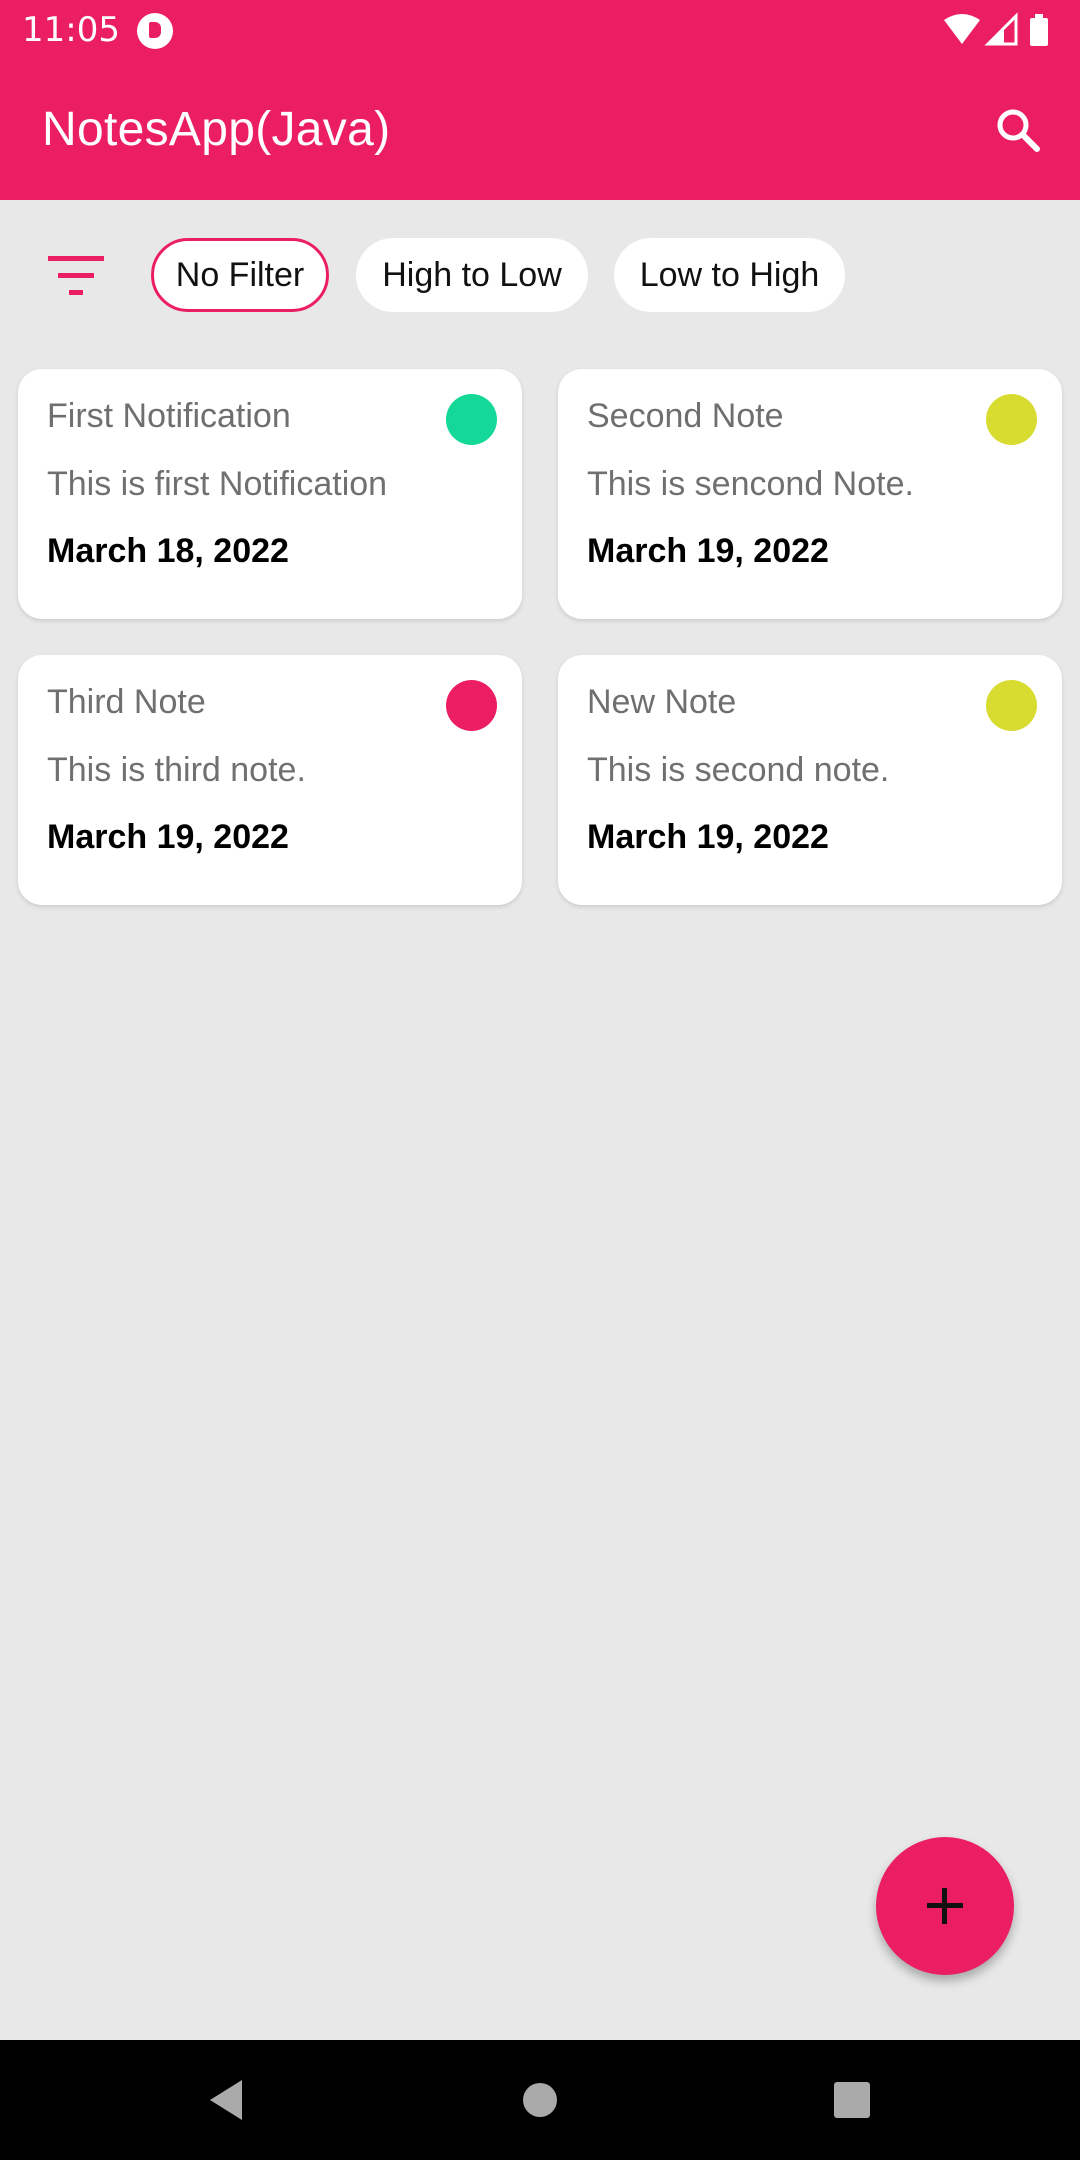 This screenshot has width=1080, height=2160. I want to click on search-icon, so click(1018, 130).